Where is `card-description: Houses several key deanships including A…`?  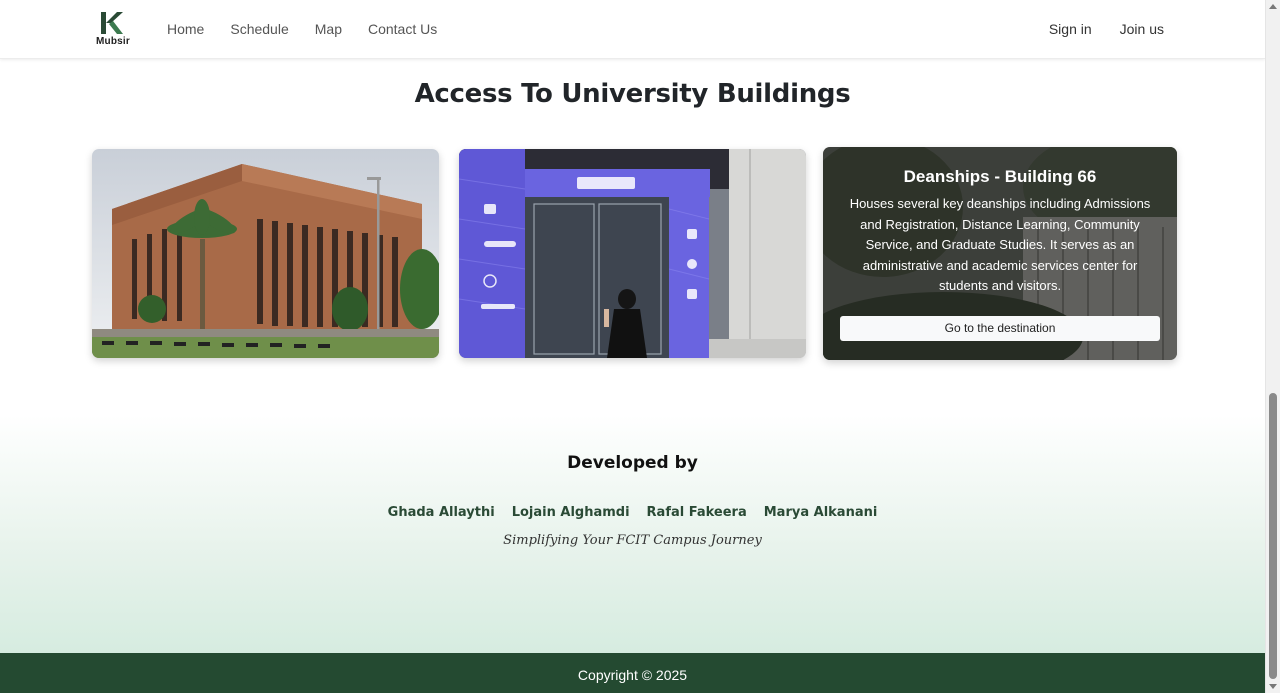 card-description: Houses several key deanships including A… is located at coordinates (1000, 244).